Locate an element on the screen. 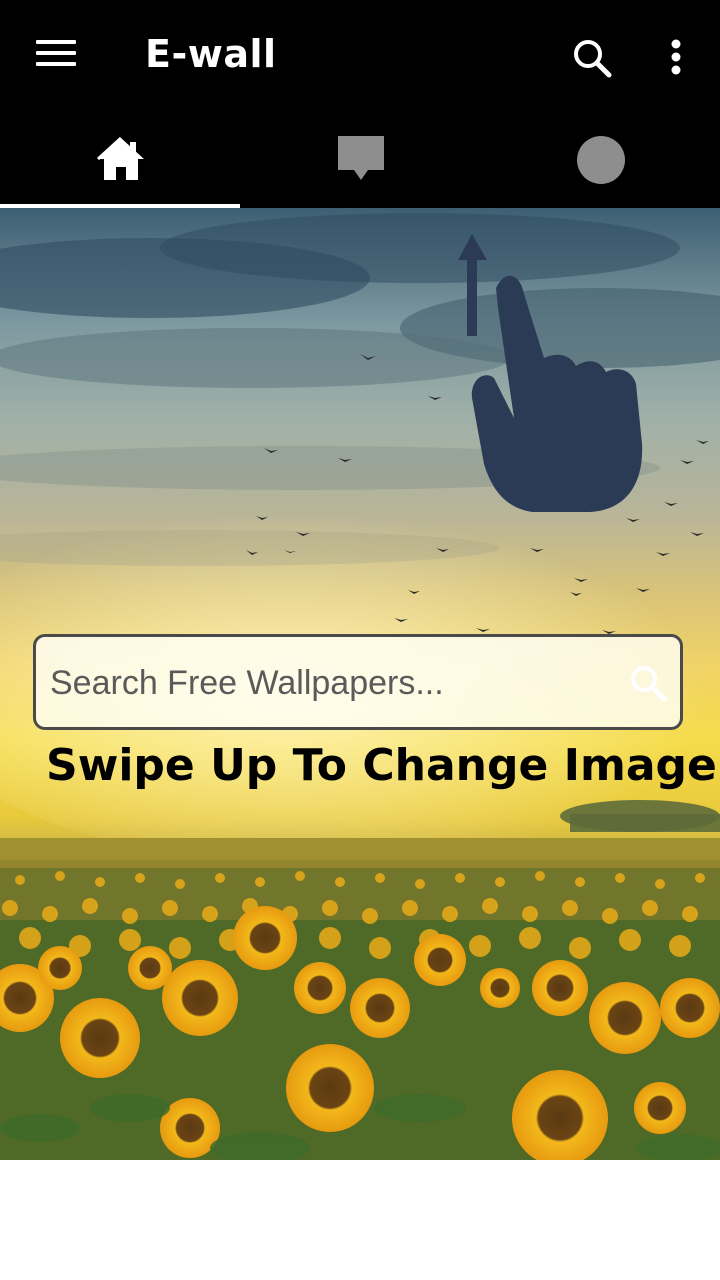 This screenshot has width=720, height=1280. chat-bubble-icon is located at coordinates (361, 158).